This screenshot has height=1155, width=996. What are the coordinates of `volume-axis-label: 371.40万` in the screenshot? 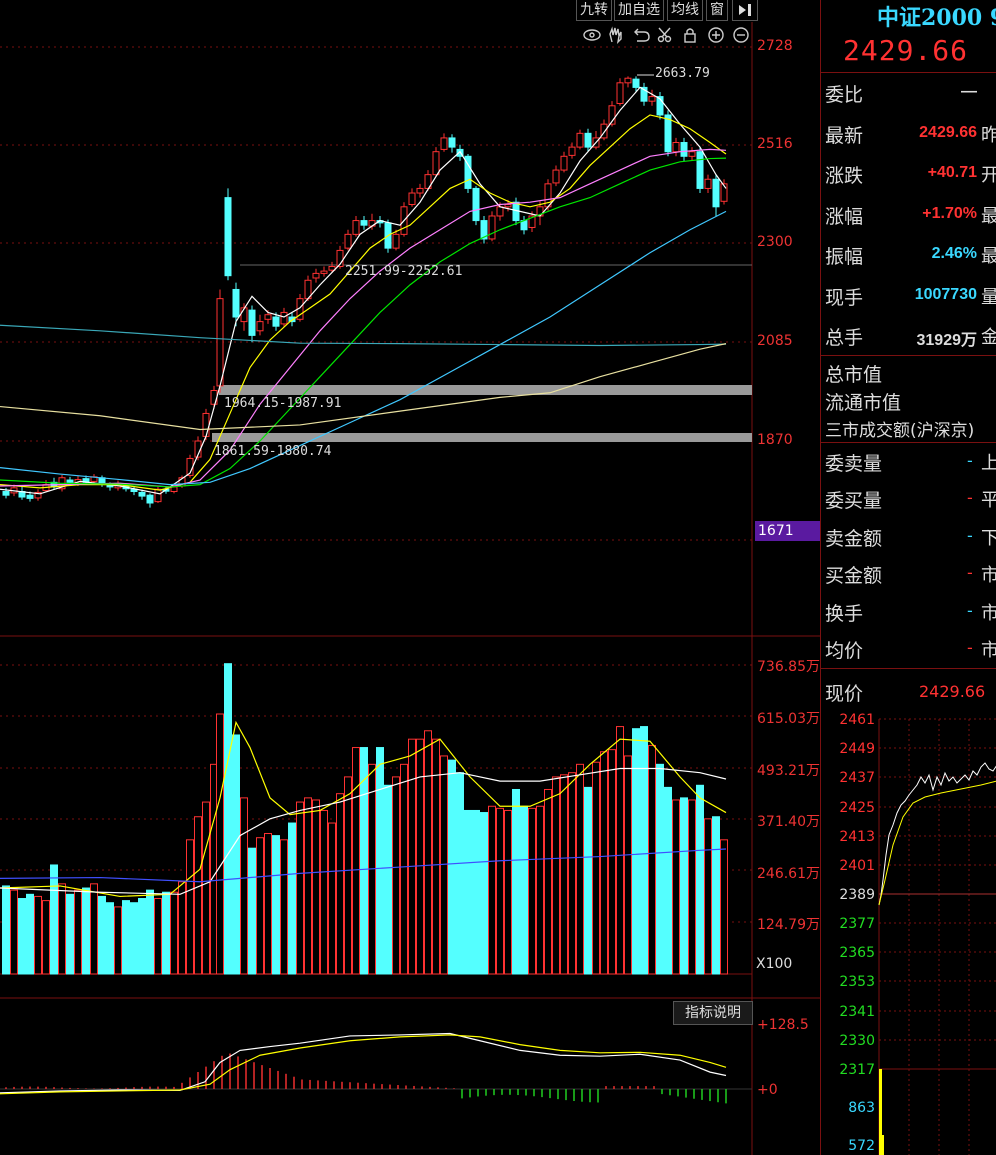 It's located at (788, 822).